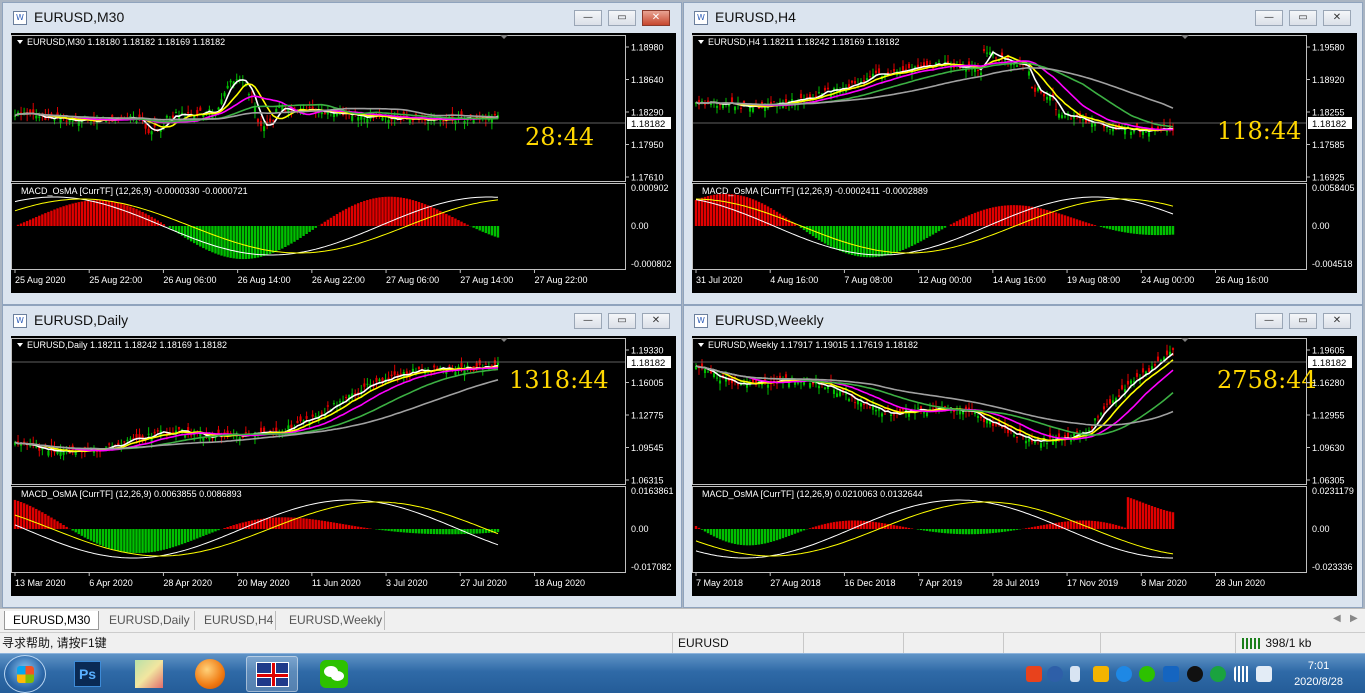 The image size is (1365, 693). What do you see at coordinates (148, 674) in the screenshot?
I see `taskbar-app-maps` at bounding box center [148, 674].